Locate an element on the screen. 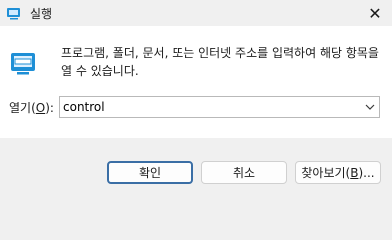 The width and height of the screenshot is (392, 240). close-button: ✕ is located at coordinates (375, 13).